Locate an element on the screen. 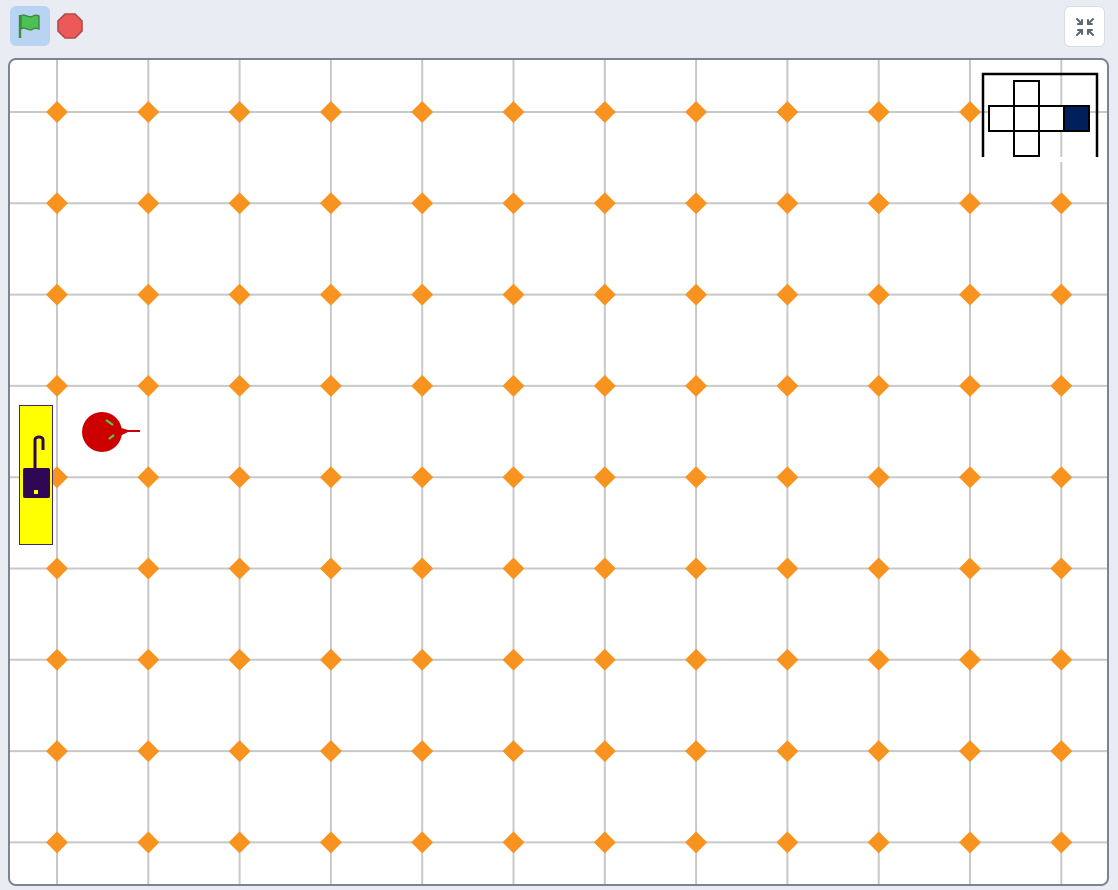  robot-player is located at coordinates (111, 433).